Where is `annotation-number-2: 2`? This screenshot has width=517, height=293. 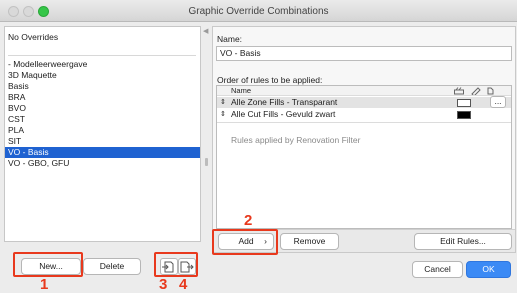
annotation-number-2: 2 is located at coordinates (248, 220).